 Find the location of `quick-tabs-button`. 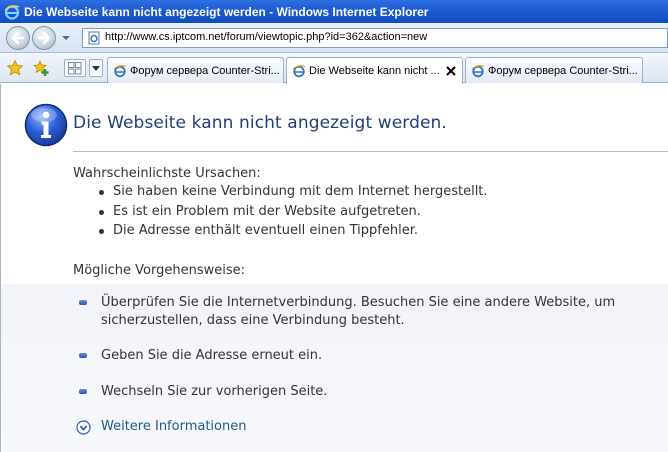

quick-tabs-button is located at coordinates (75, 68).